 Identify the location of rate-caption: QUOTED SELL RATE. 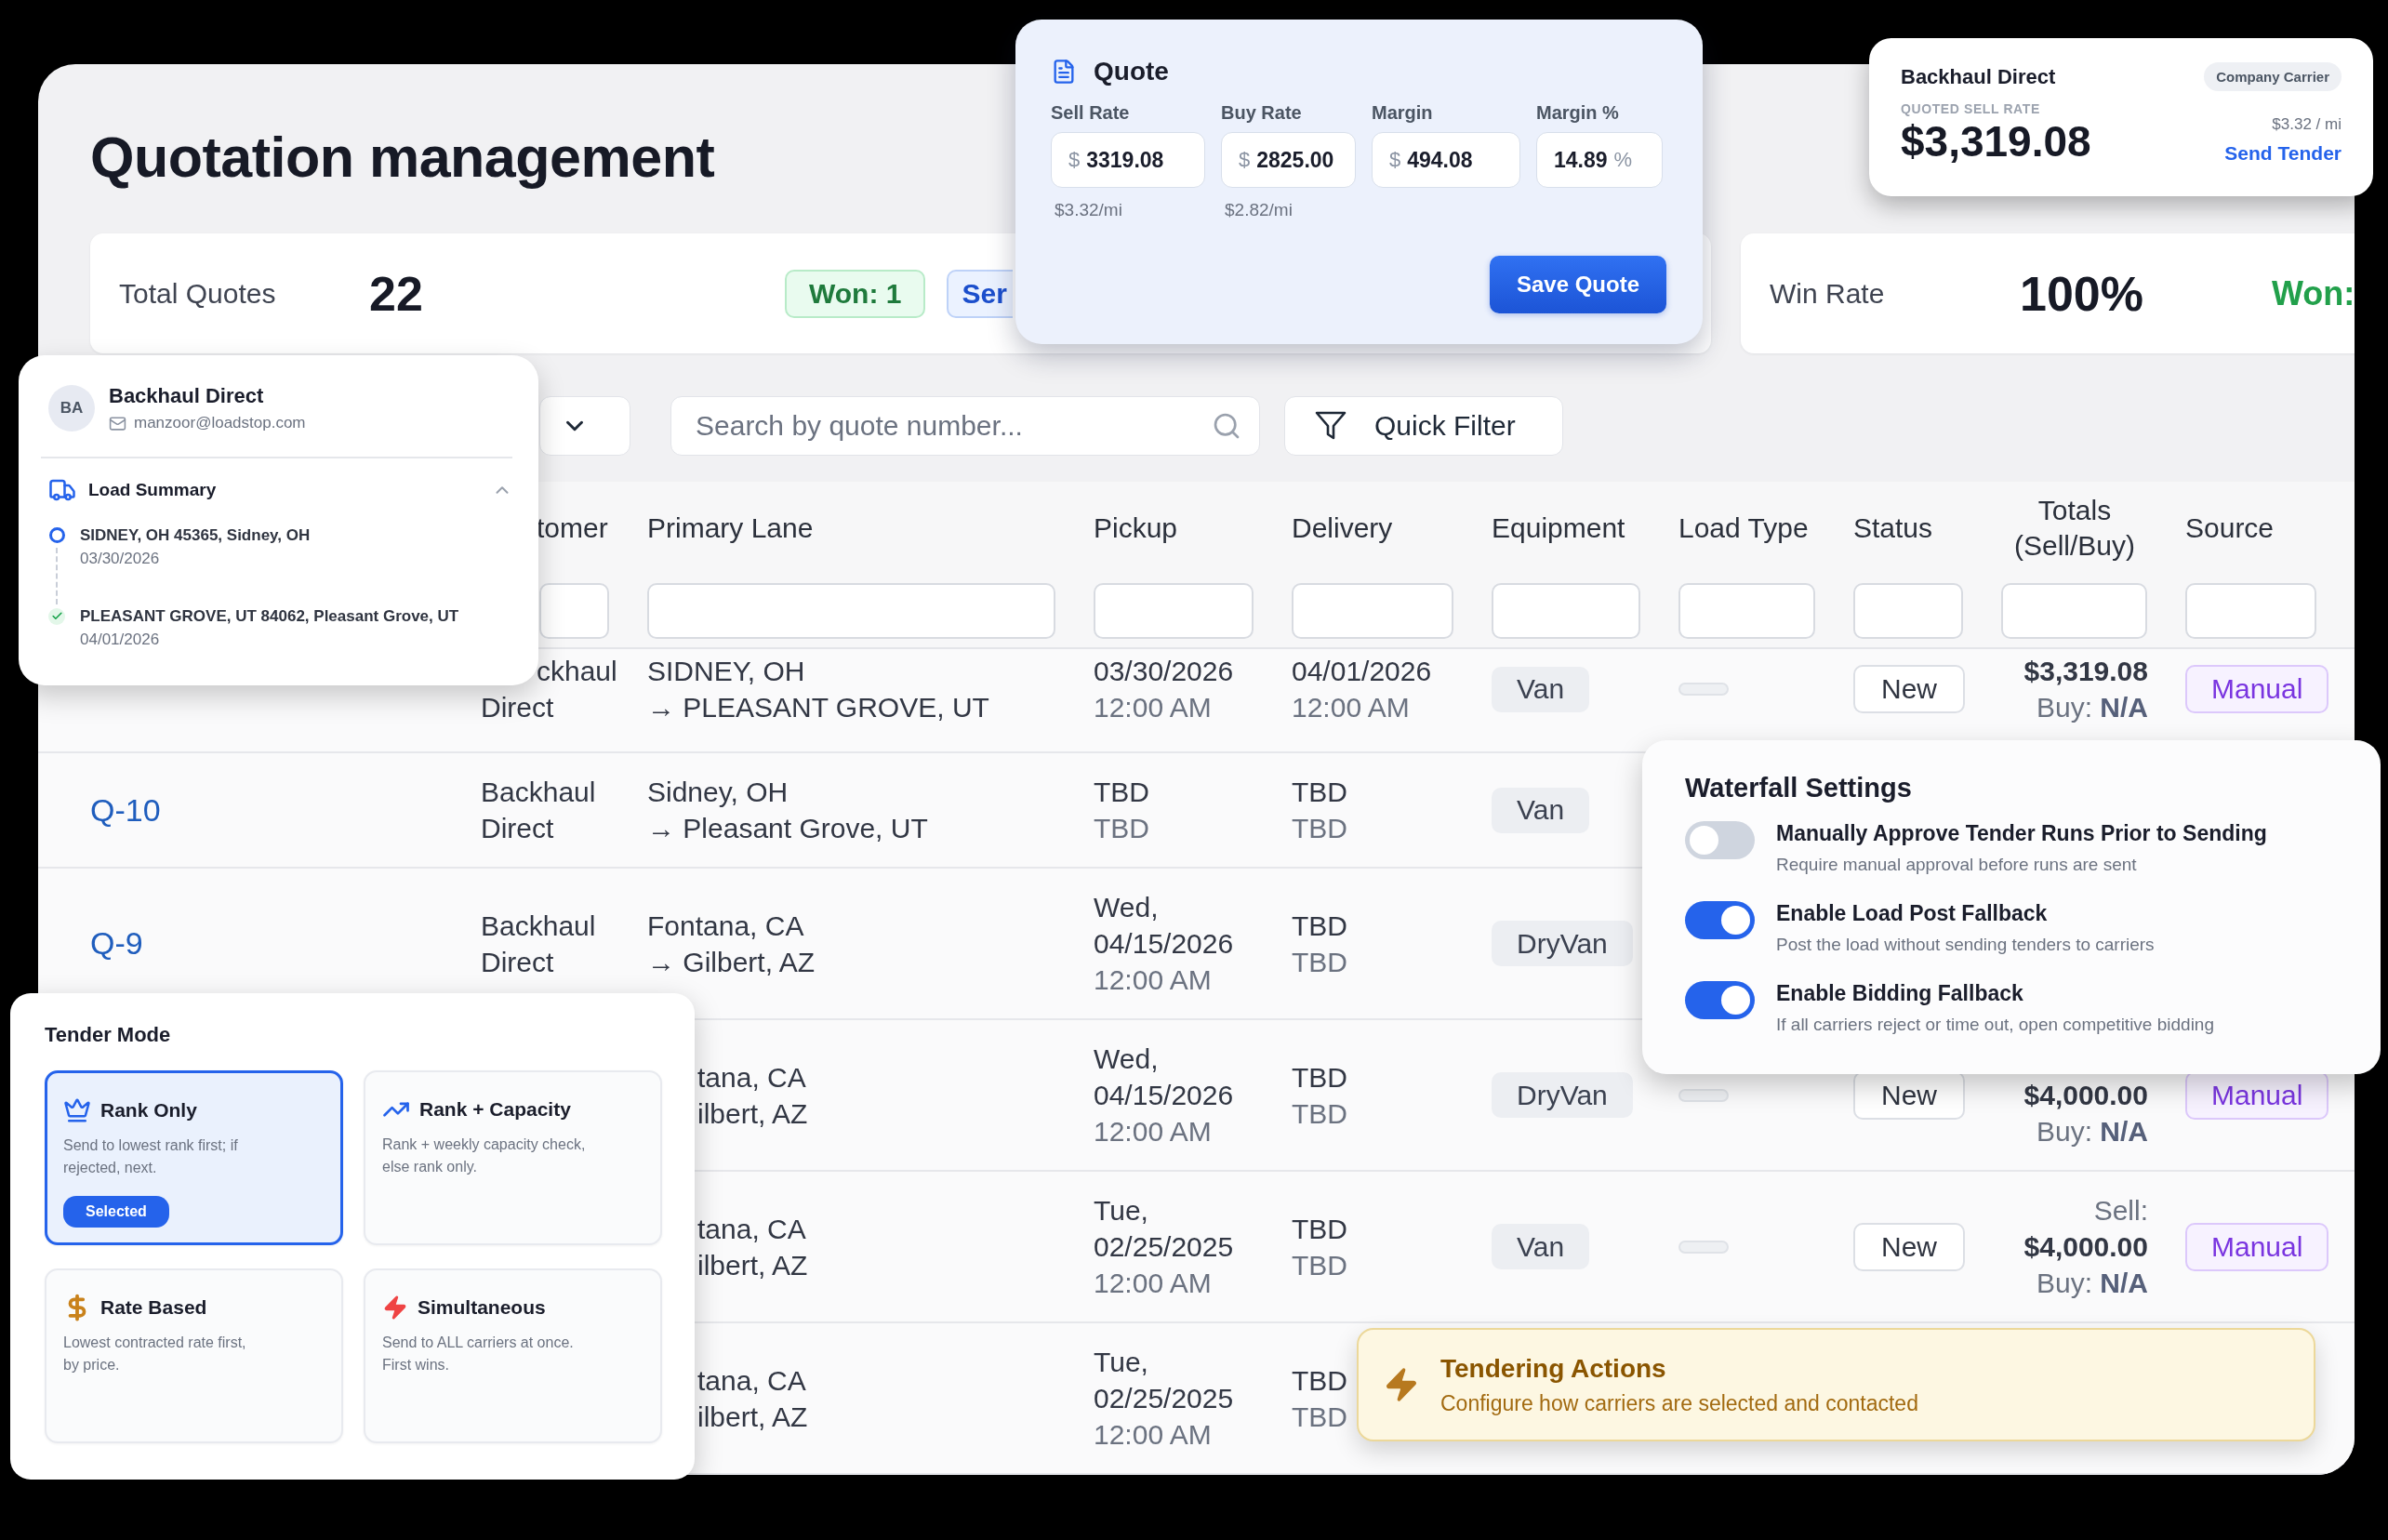
(1970, 108).